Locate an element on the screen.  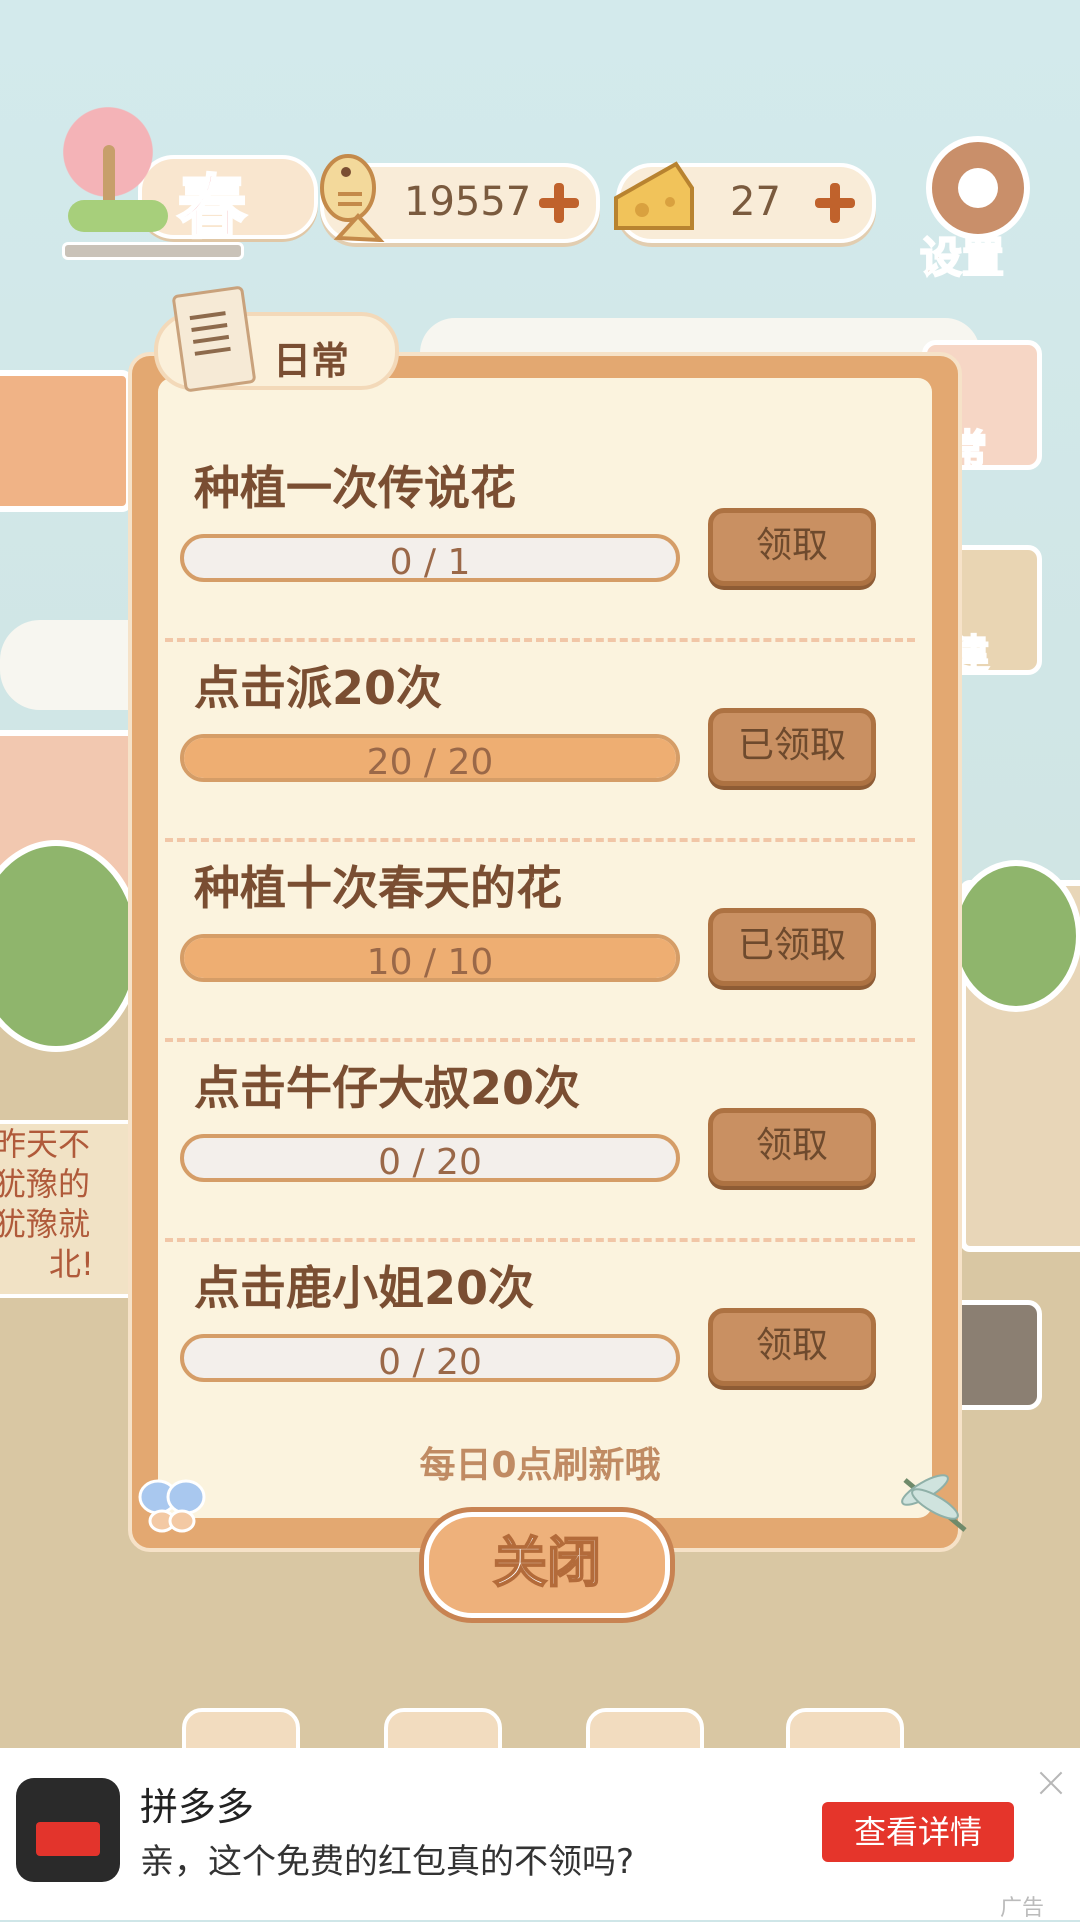
close-dialog-button: 关闭 is located at coordinates (547, 1565).